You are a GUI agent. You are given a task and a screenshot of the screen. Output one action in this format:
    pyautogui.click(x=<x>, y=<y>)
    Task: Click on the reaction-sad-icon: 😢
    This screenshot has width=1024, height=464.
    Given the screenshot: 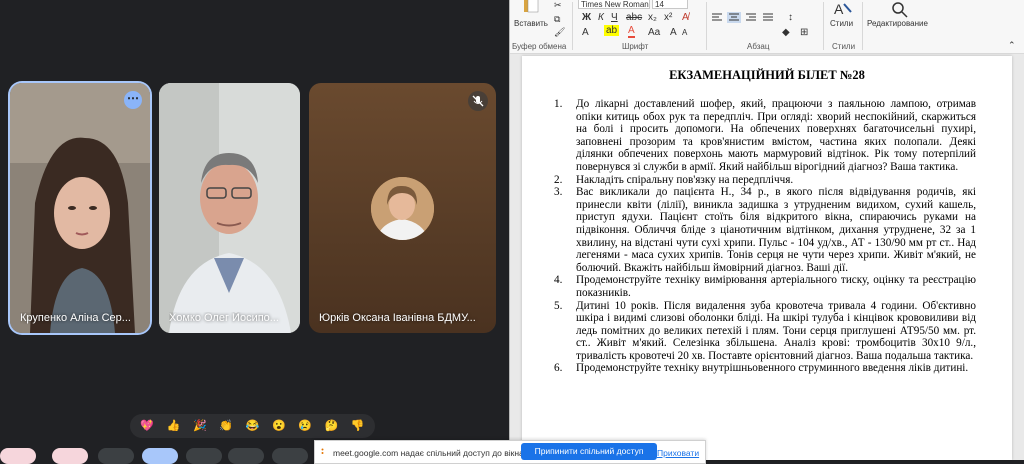 What is the action you would take?
    pyautogui.click(x=305, y=426)
    